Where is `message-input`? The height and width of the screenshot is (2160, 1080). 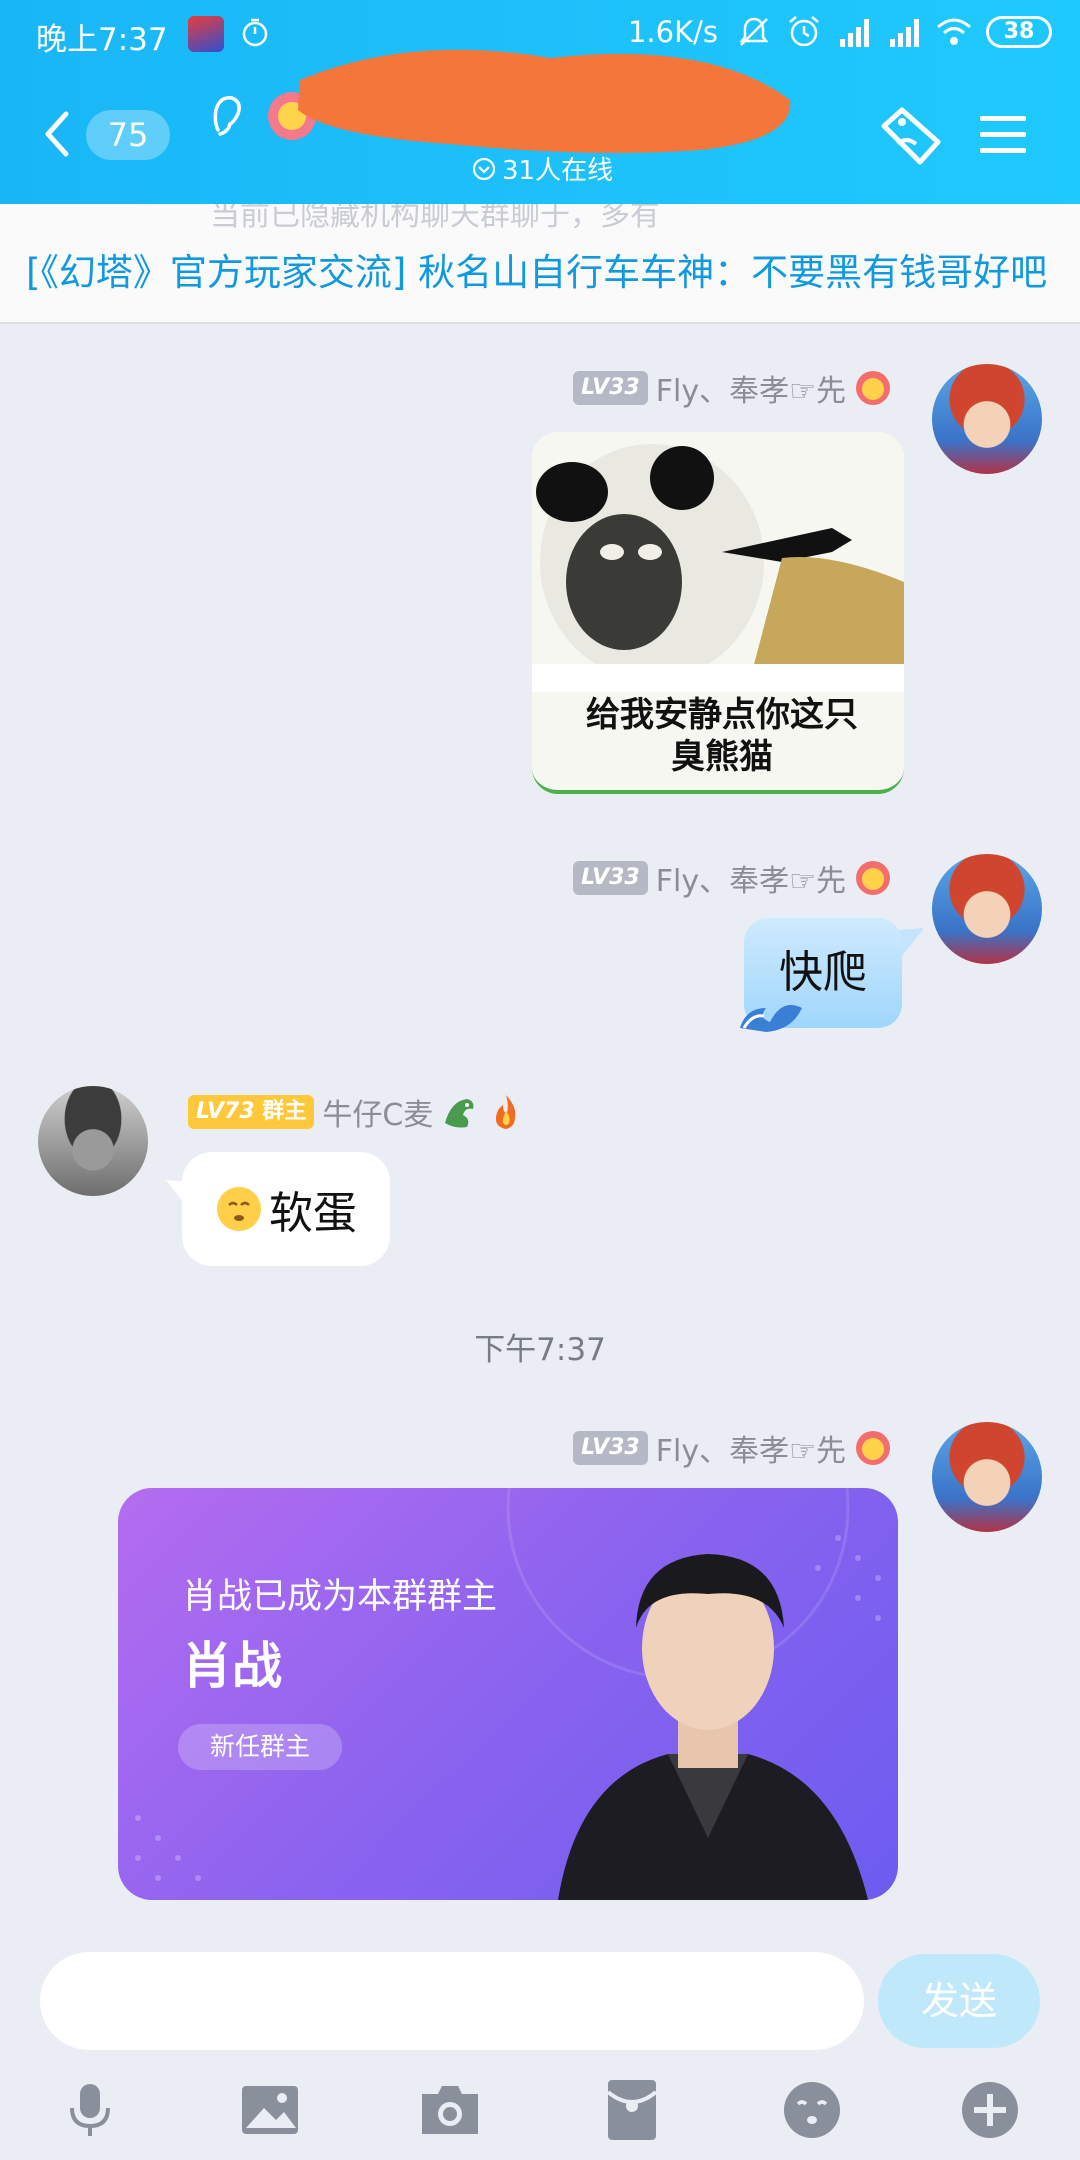 message-input is located at coordinates (452, 2001).